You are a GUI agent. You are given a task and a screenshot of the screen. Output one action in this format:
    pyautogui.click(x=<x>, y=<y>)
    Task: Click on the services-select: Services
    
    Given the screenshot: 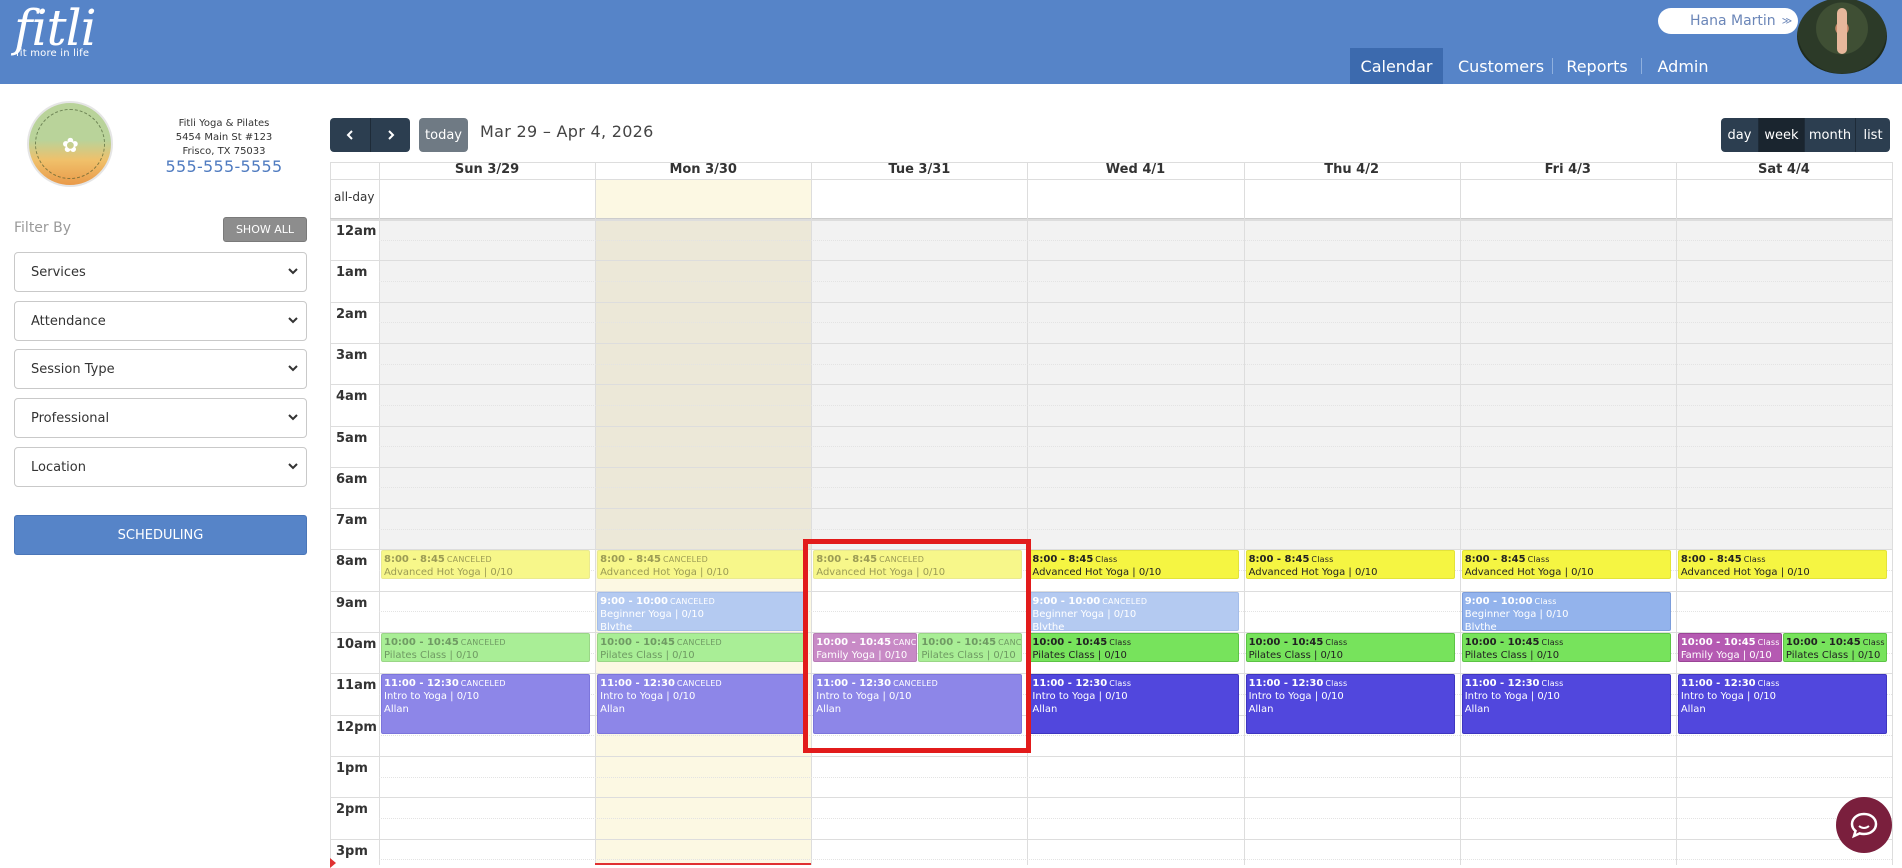 What is the action you would take?
    pyautogui.click(x=160, y=272)
    